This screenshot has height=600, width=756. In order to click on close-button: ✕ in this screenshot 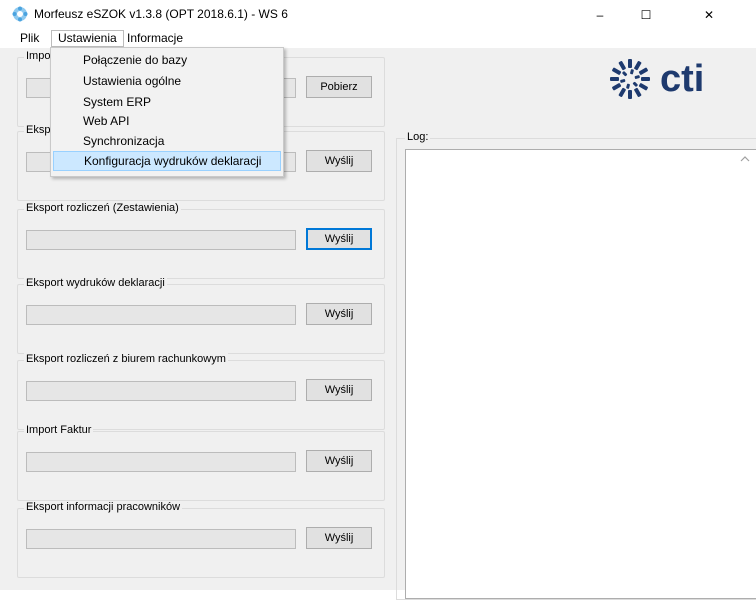, I will do `click(709, 15)`.